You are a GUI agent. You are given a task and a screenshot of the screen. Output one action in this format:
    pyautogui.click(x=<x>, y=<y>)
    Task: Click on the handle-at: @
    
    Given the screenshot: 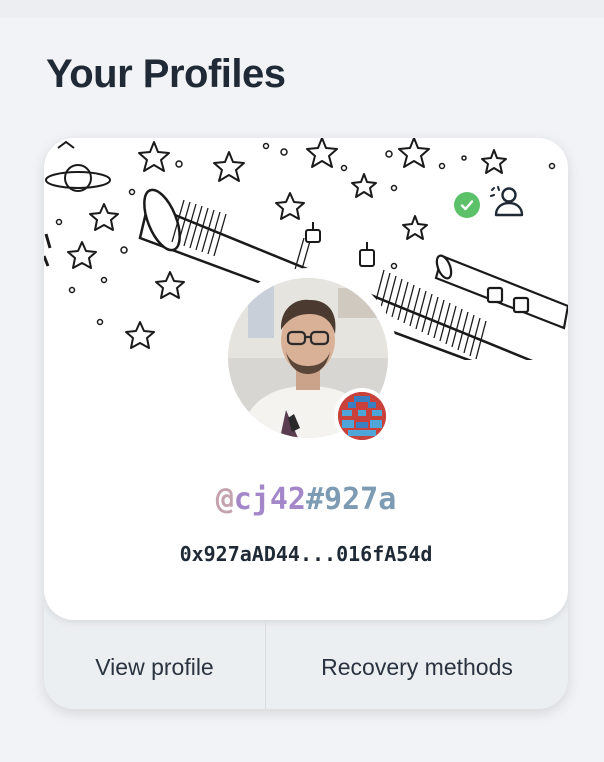 What is the action you would take?
    pyautogui.click(x=224, y=499)
    